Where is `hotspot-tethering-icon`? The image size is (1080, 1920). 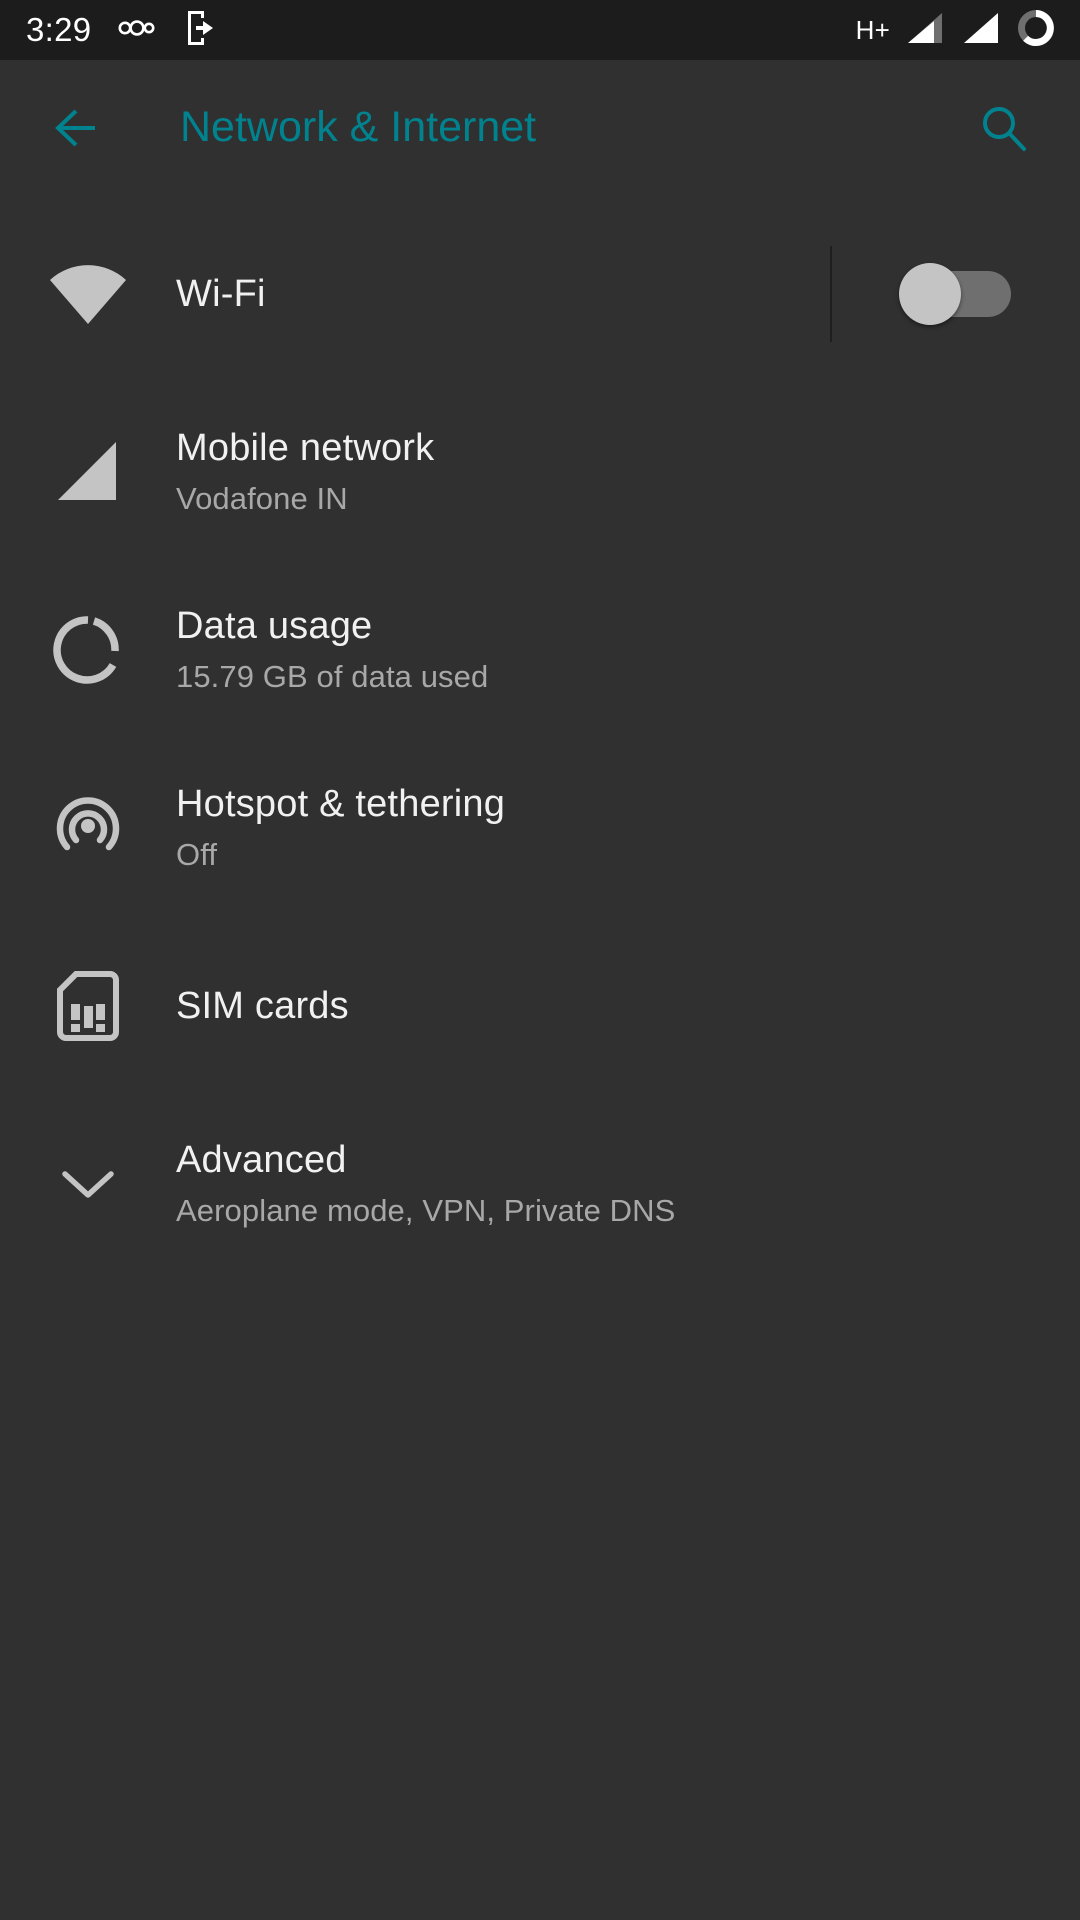 hotspot-tethering-icon is located at coordinates (88, 828).